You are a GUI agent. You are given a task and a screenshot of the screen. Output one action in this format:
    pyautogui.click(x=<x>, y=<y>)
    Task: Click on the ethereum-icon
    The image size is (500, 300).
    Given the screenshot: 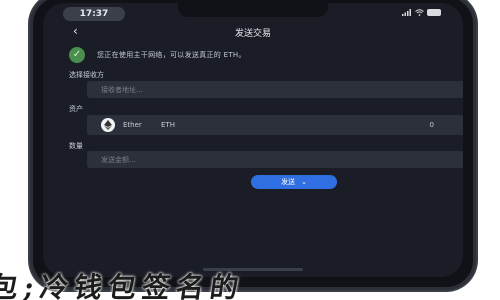 What is the action you would take?
    pyautogui.click(x=108, y=125)
    